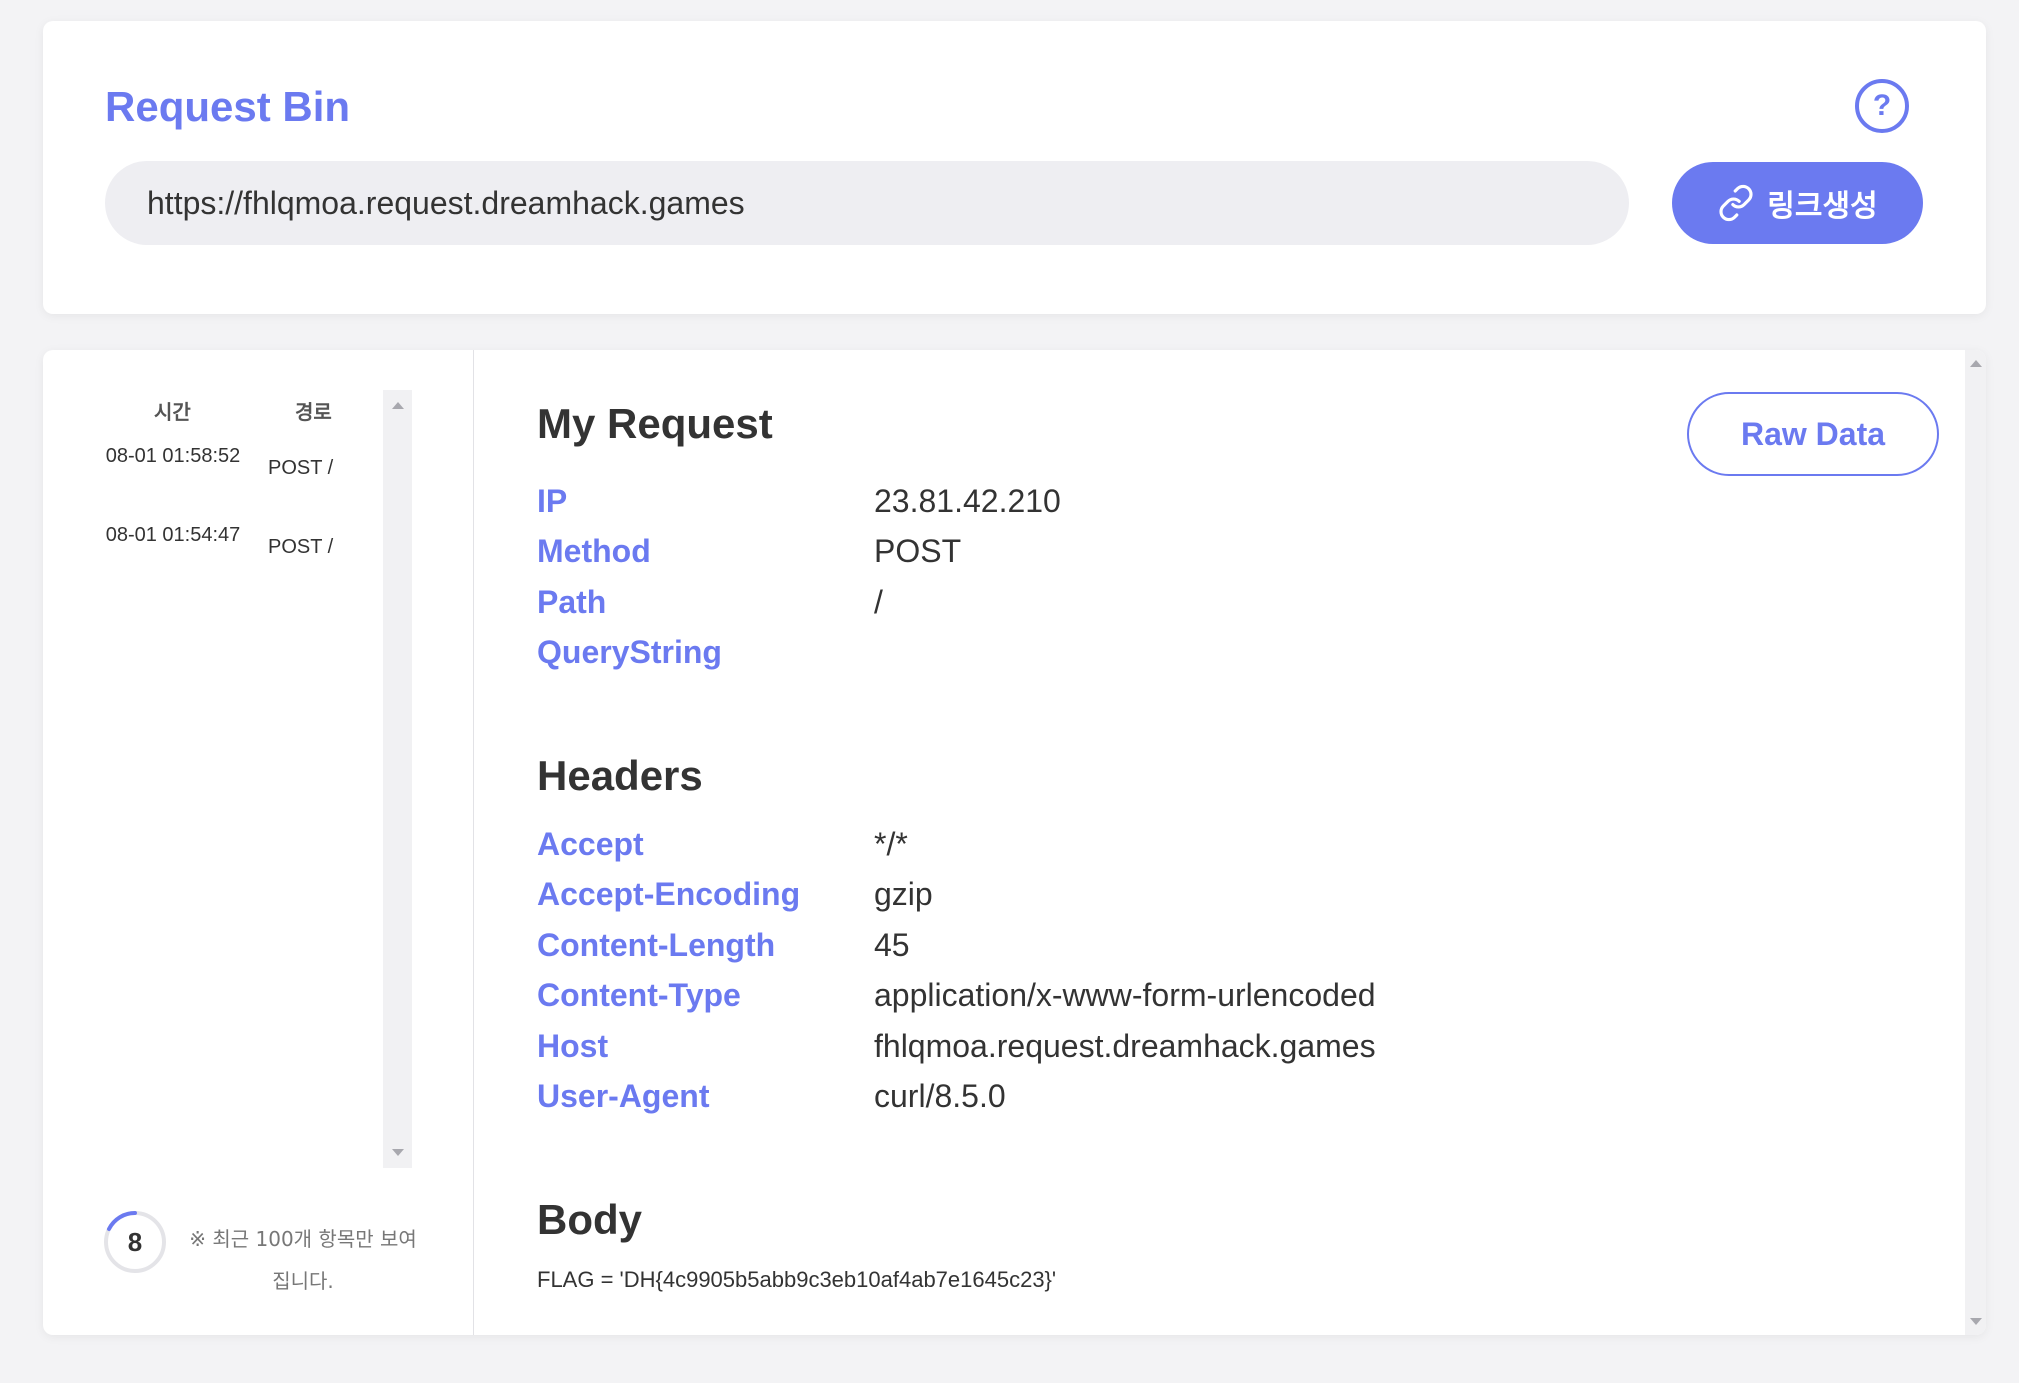 The height and width of the screenshot is (1383, 2019). Describe the element at coordinates (248, 476) in the screenshot. I see `request-list-item: 08-01 01:58:52 POST /` at that location.